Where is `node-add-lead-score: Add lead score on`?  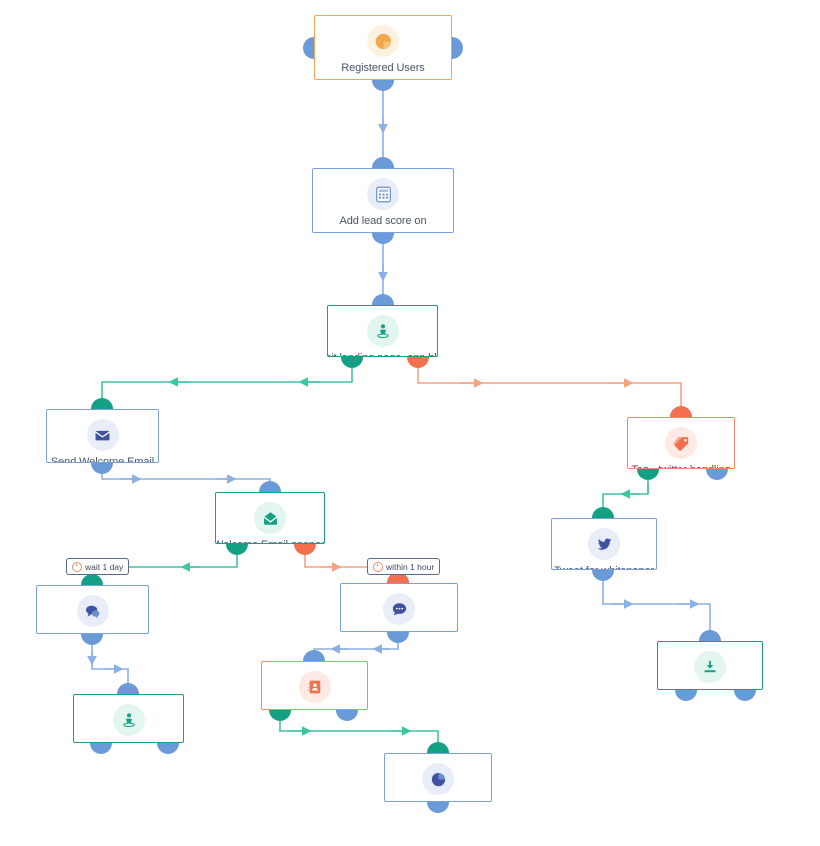 node-add-lead-score: Add lead score on is located at coordinates (383, 200).